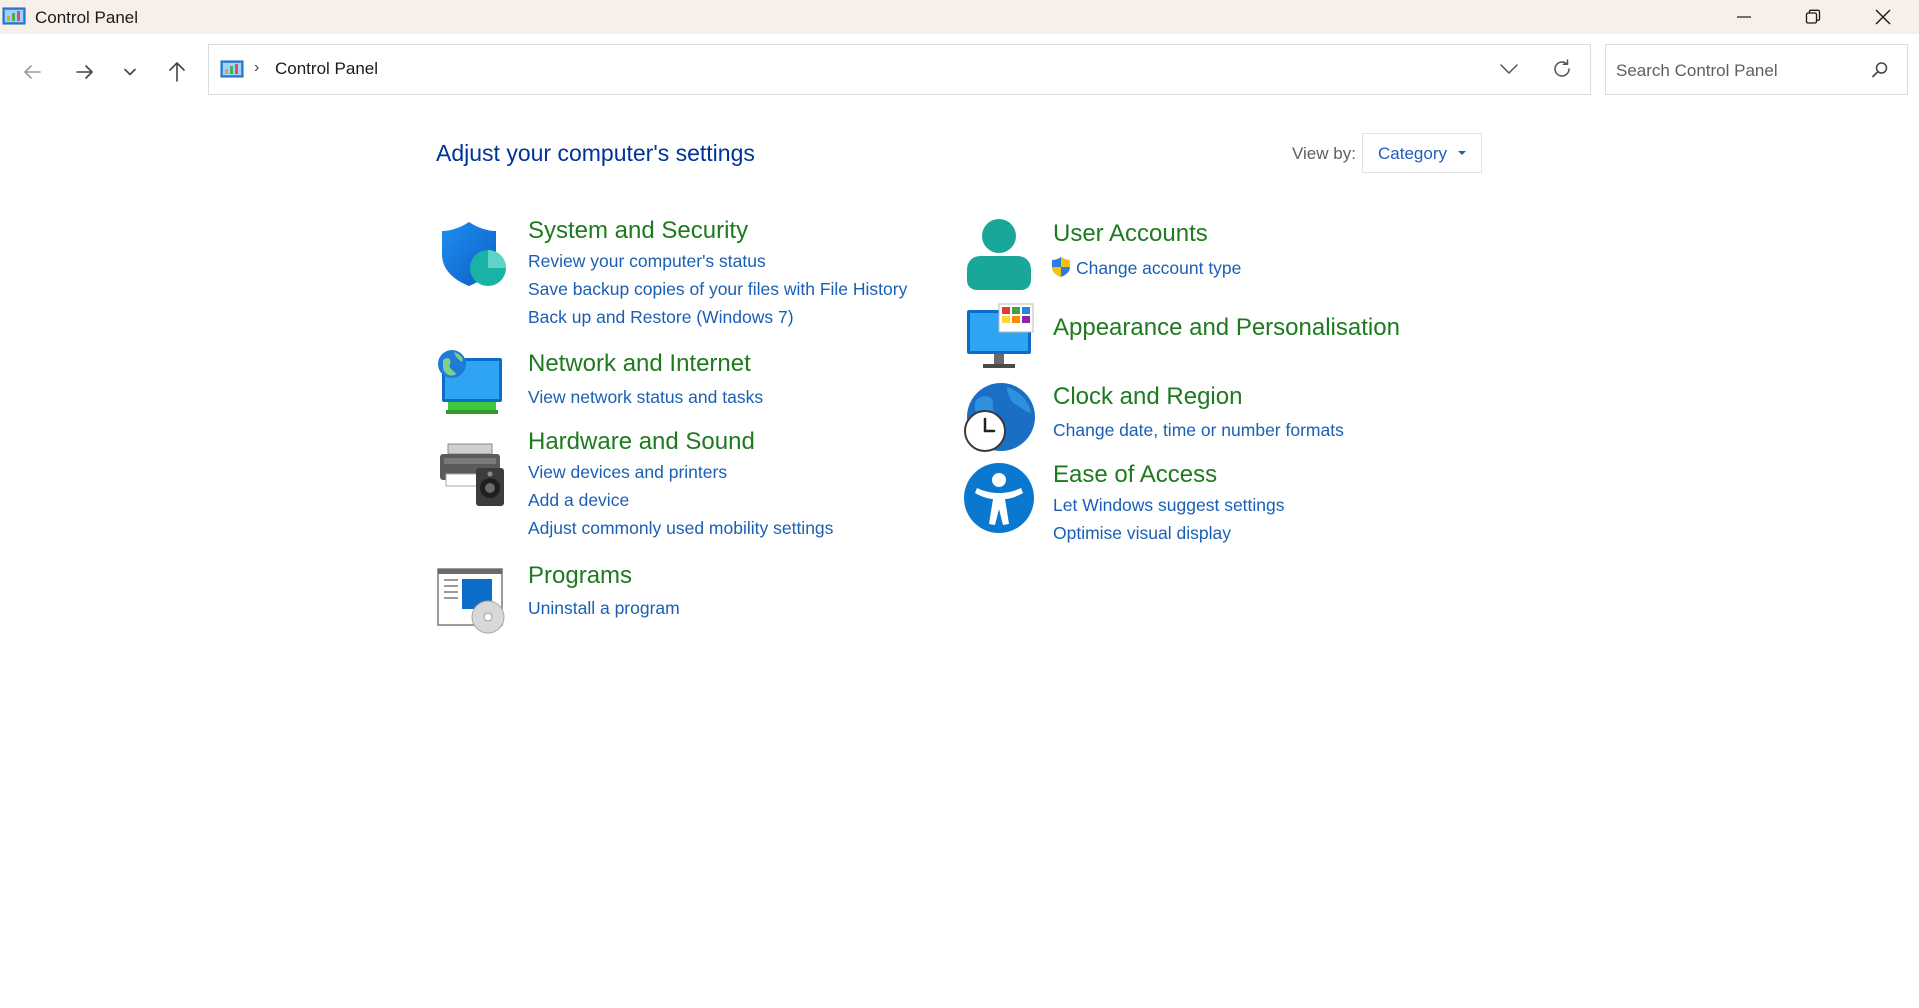 This screenshot has width=1919, height=1008. What do you see at coordinates (641, 442) in the screenshot?
I see `category-hardware-sound: Hardware and Sound` at bounding box center [641, 442].